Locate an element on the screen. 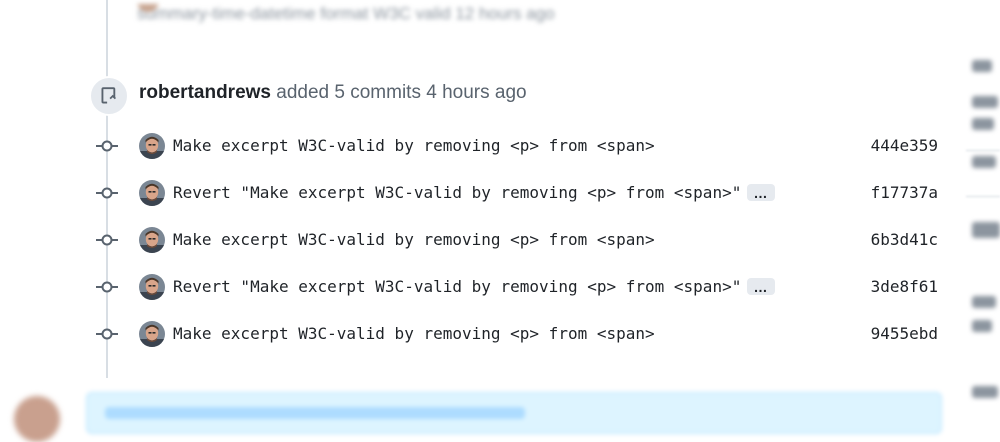 This screenshot has width=1000, height=442. repo-push-icon is located at coordinates (109, 96).